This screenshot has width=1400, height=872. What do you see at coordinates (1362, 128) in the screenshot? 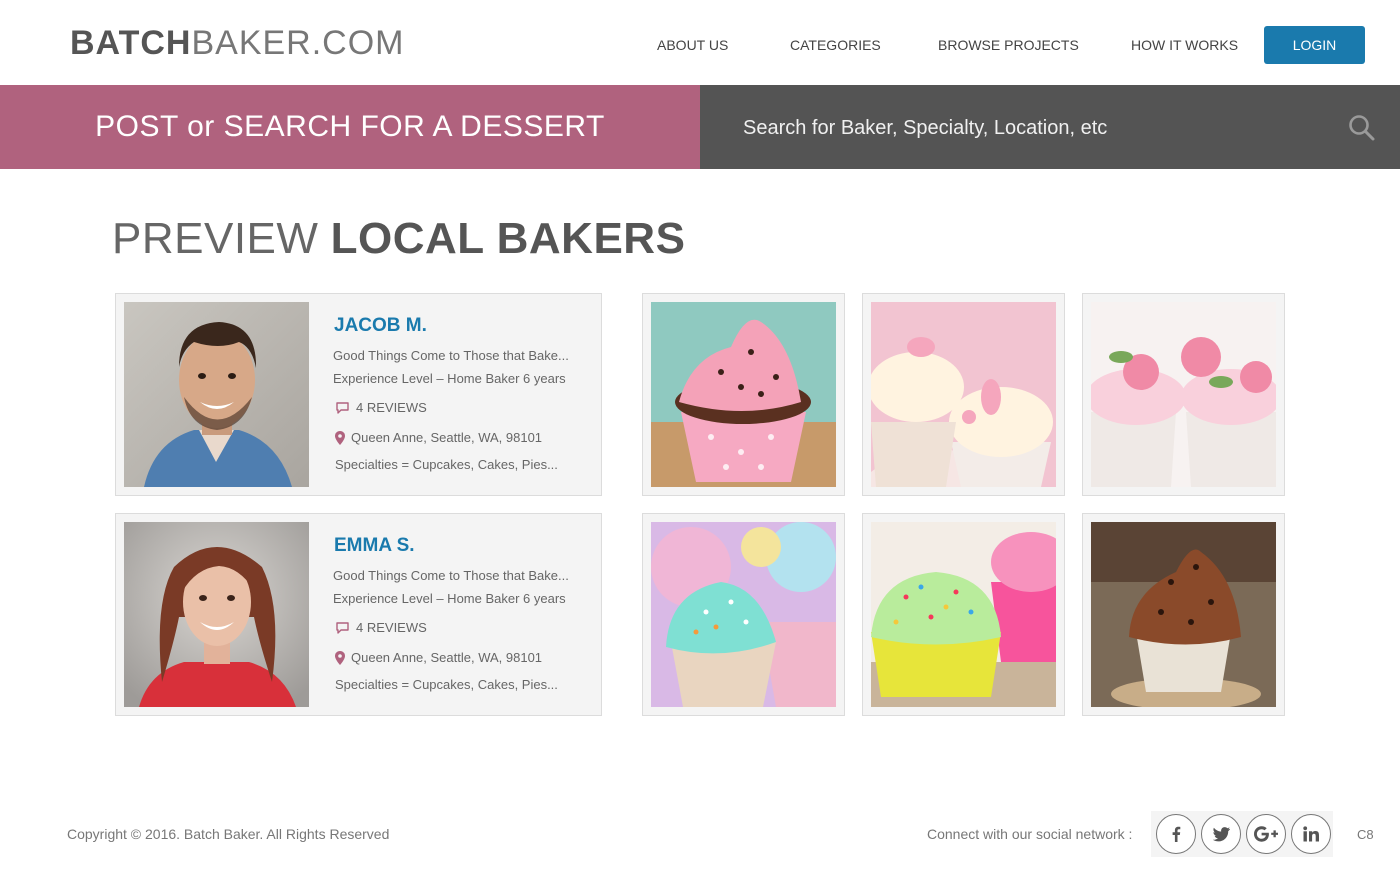
I see `search-icon` at bounding box center [1362, 128].